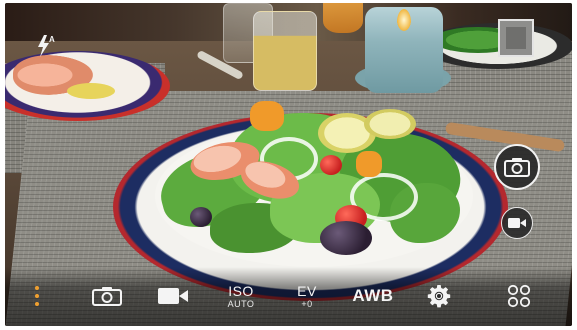 This screenshot has width=577, height=330. What do you see at coordinates (241, 303) in the screenshot?
I see `iso-value: AUTO` at bounding box center [241, 303].